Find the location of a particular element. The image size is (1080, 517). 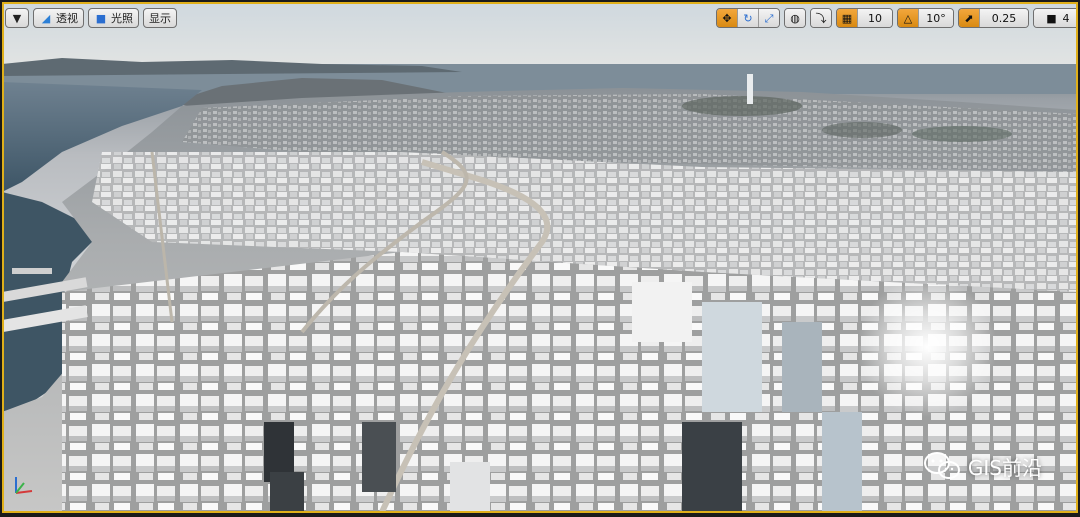

perspective-button: ◢ 透视 is located at coordinates (58, 18).